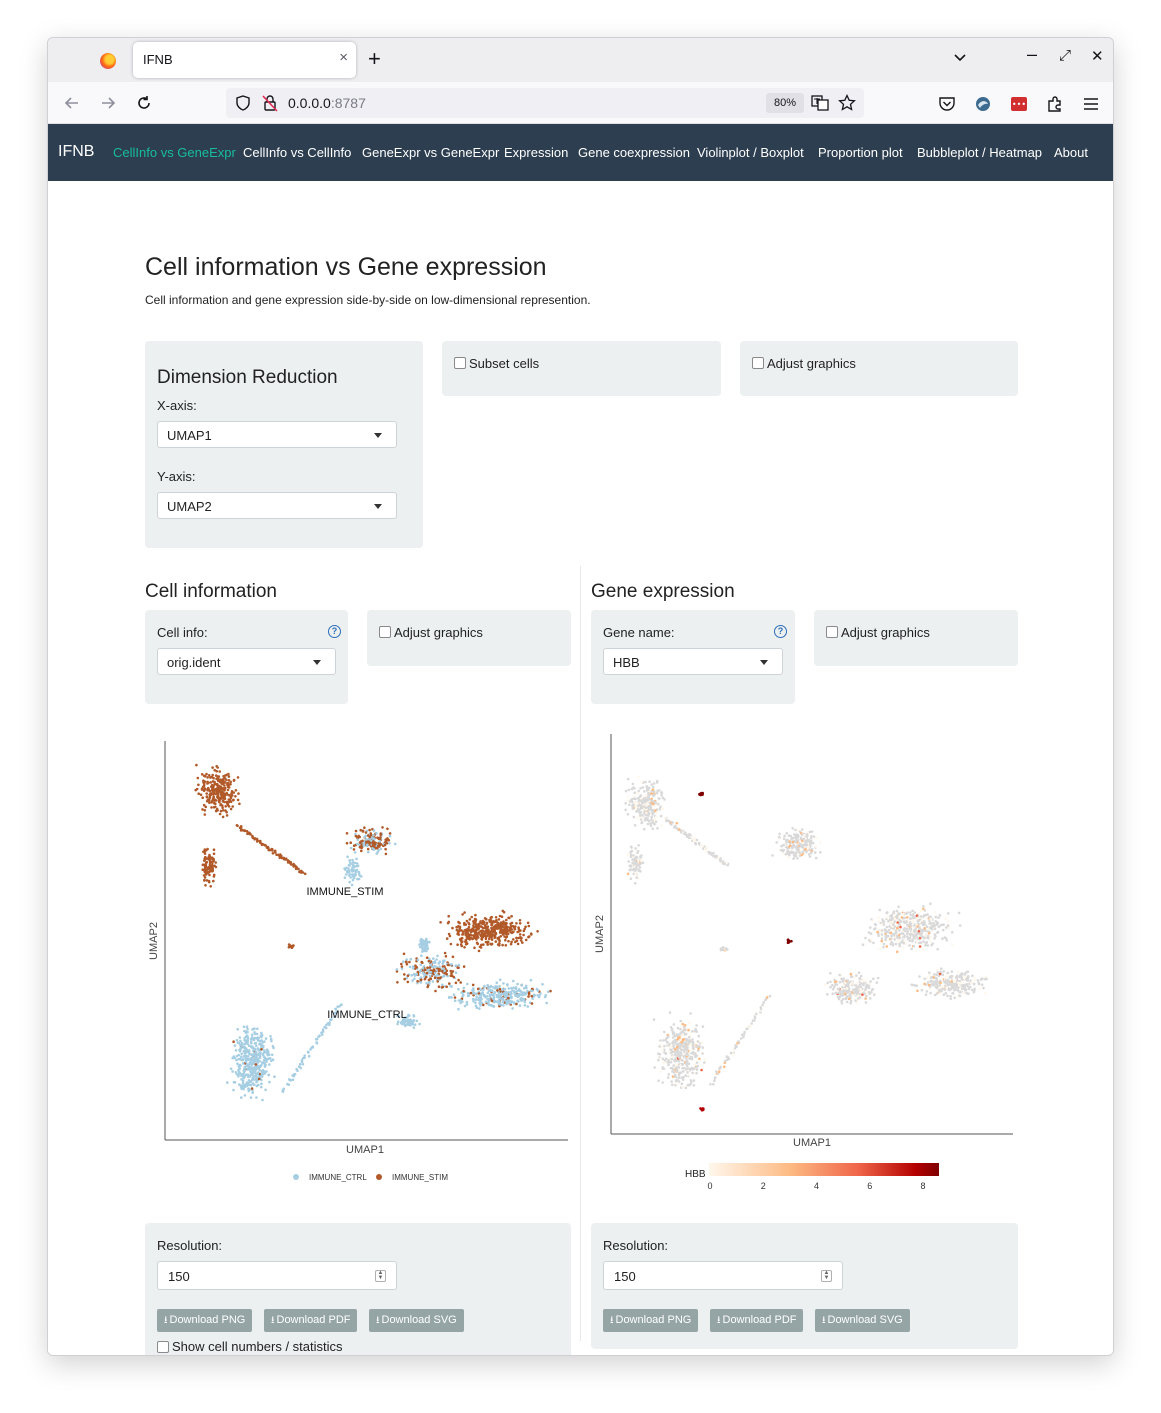 This screenshot has height=1413, width=1161. What do you see at coordinates (243, 103) in the screenshot?
I see `shield-icon` at bounding box center [243, 103].